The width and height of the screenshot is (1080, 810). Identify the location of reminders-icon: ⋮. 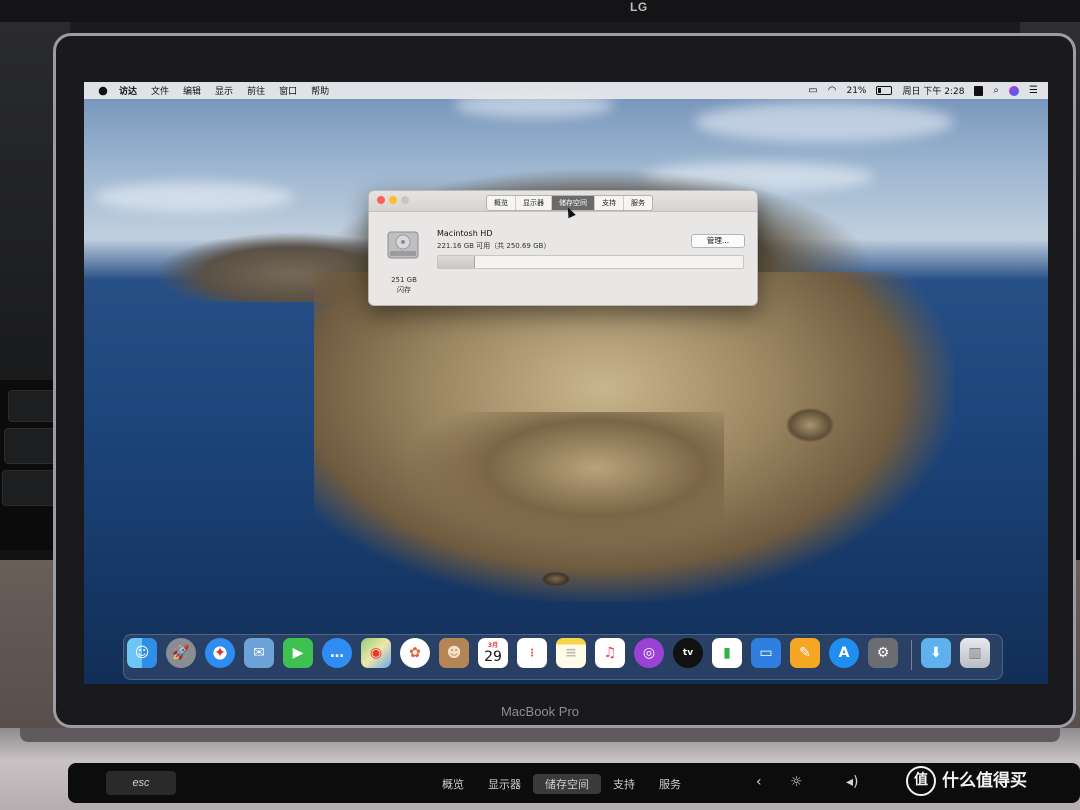
(532, 653).